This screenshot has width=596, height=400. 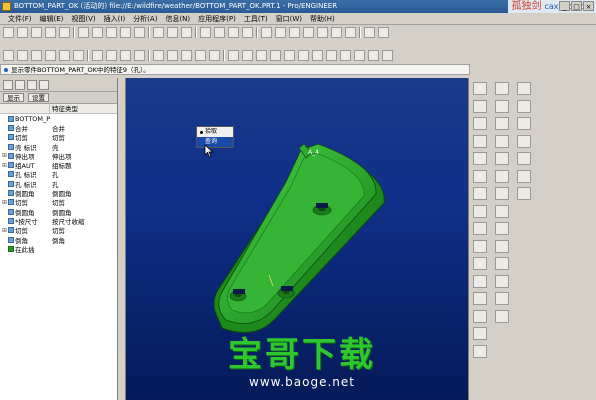 I want to click on analysis-icon, so click(x=172, y=55).